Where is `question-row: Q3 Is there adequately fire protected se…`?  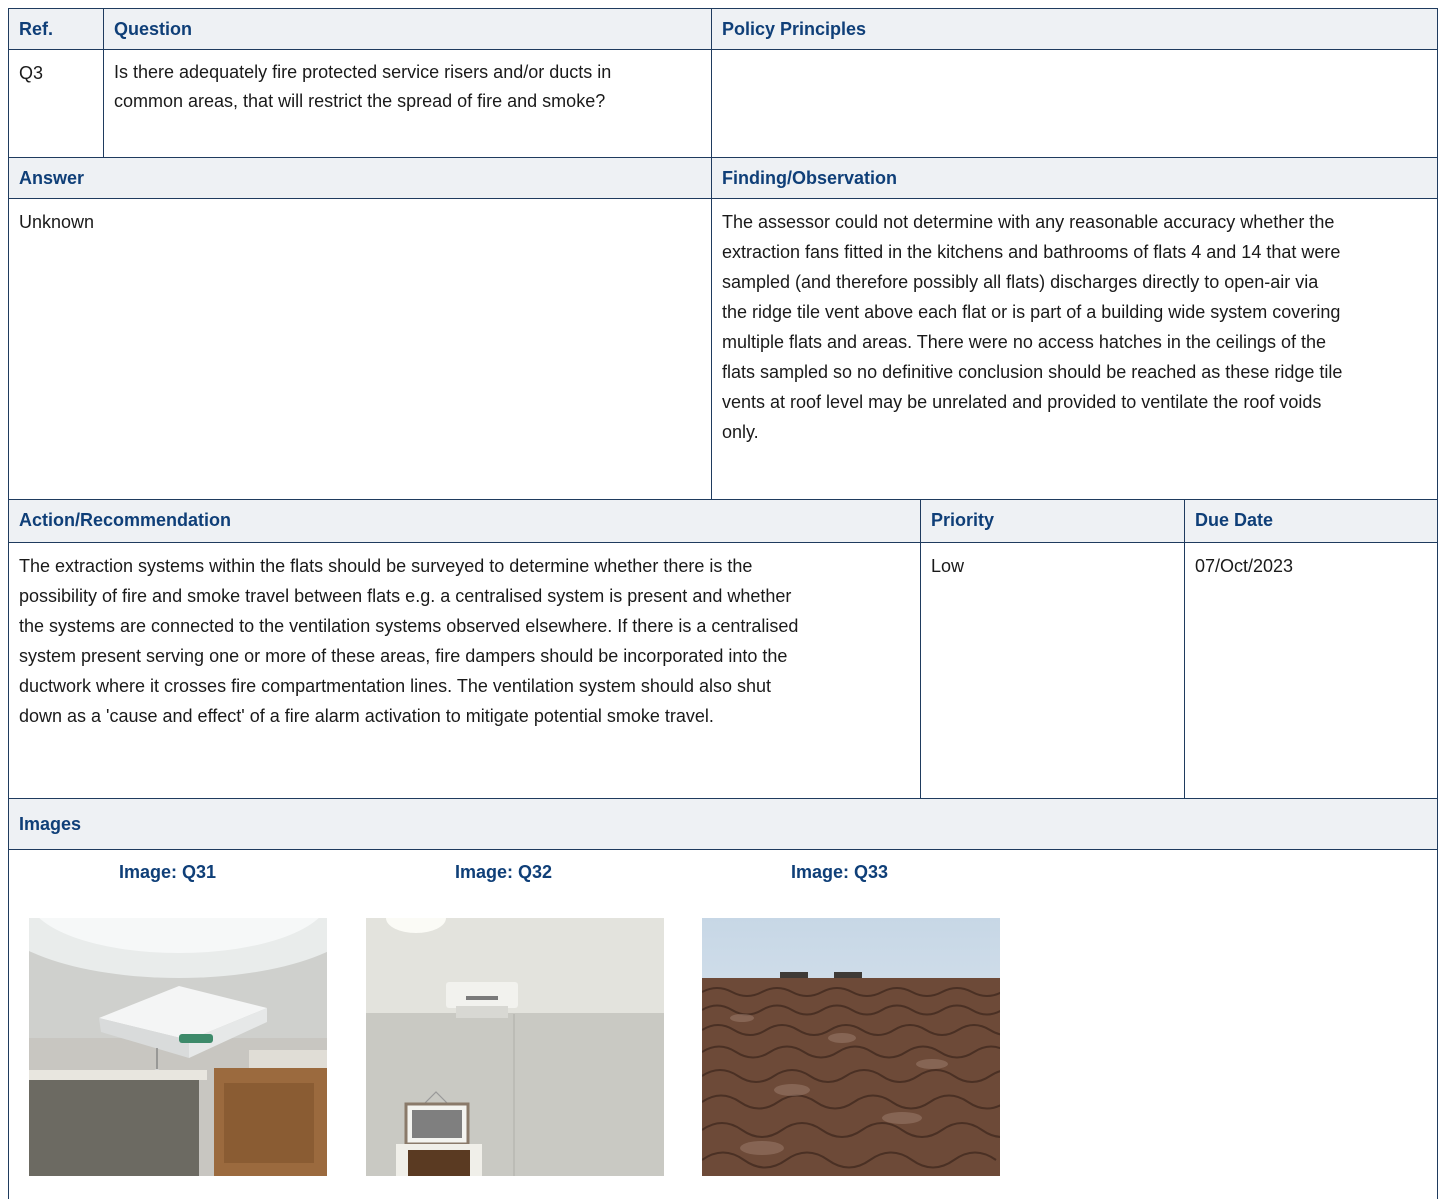
question-row: Q3 Is there adequately fire protected se… is located at coordinates (723, 104).